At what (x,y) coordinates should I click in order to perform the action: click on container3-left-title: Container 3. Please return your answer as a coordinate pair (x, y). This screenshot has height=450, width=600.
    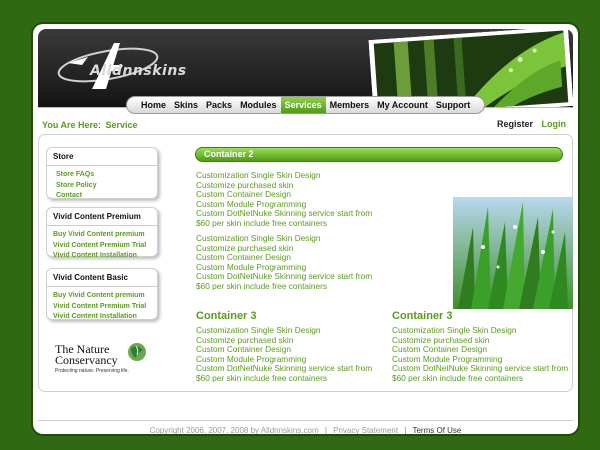
    Looking at the image, I should click on (226, 316).